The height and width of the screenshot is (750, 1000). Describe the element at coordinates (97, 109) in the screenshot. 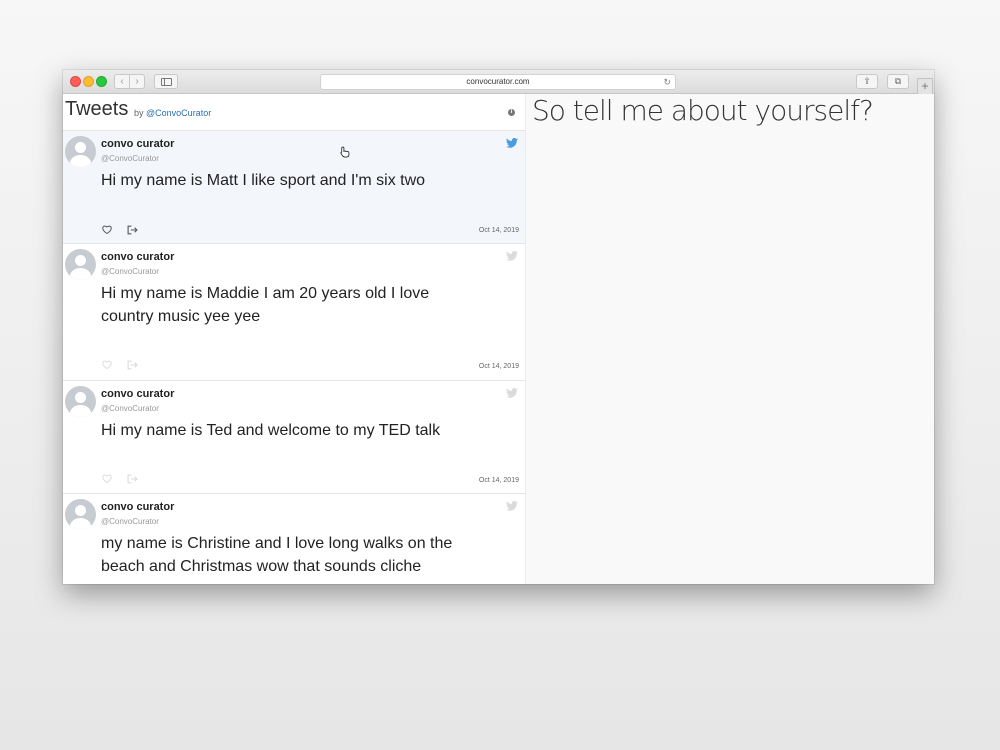

I see `feed-title: Tweets` at that location.